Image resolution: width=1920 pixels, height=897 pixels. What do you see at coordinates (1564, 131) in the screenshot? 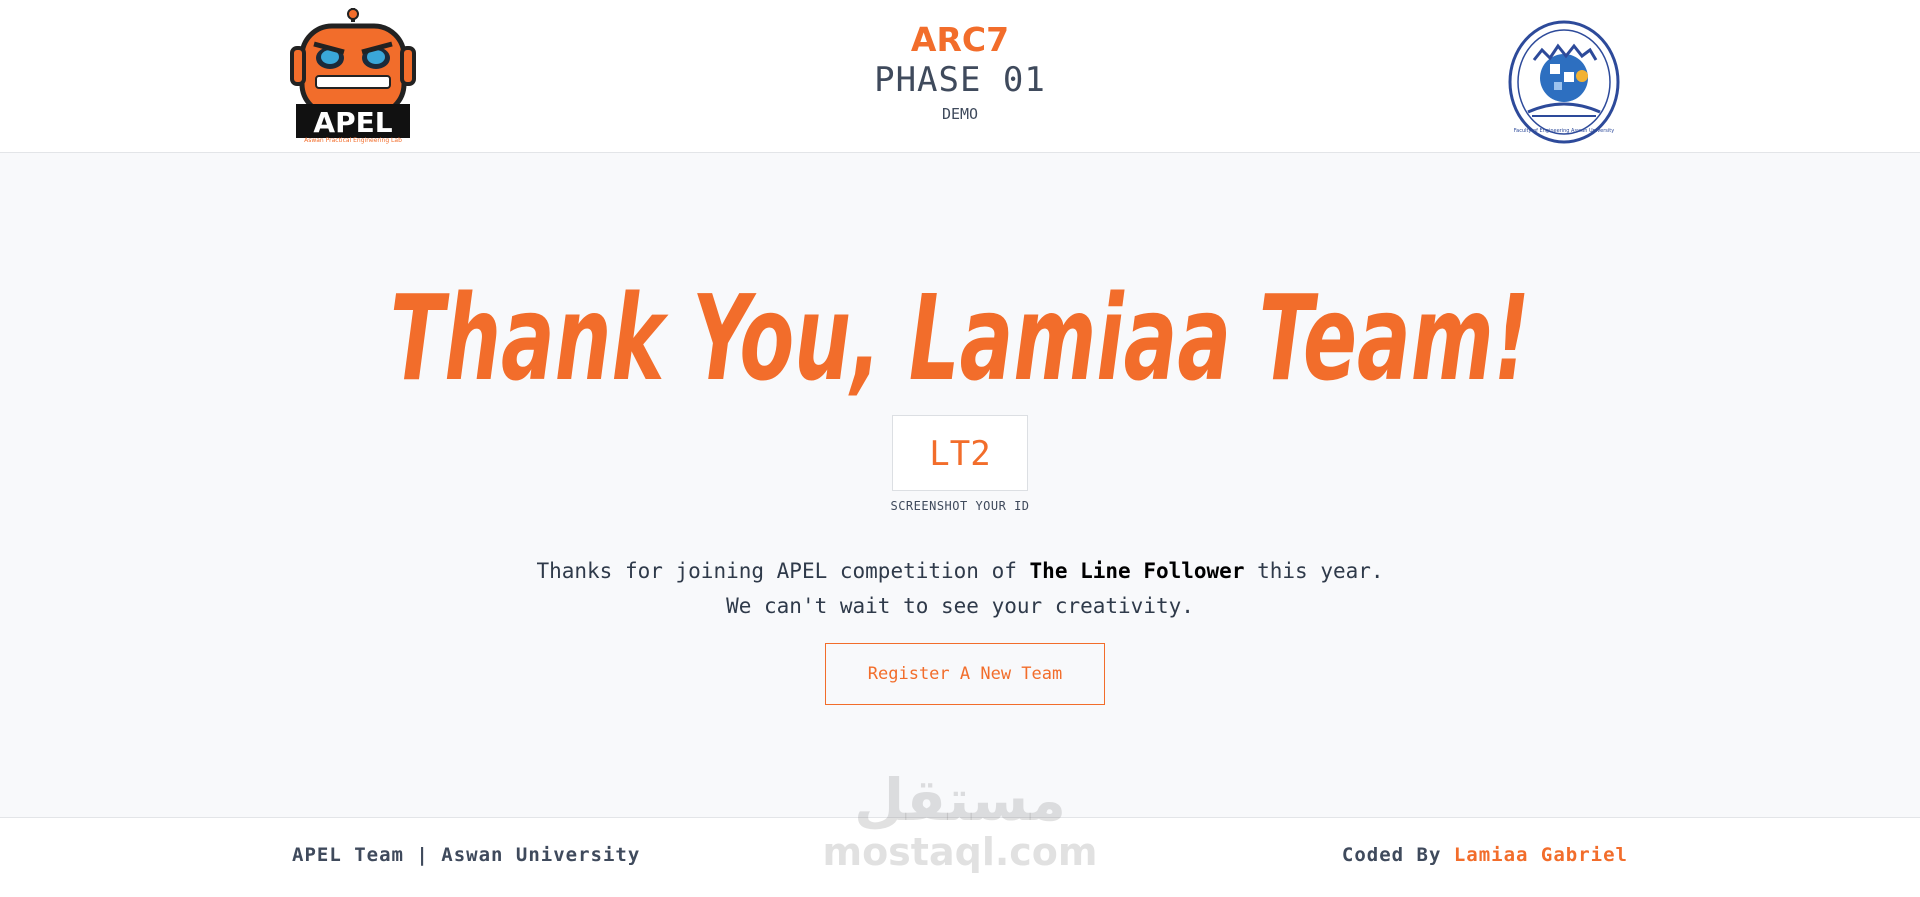
I see `svg-text:Faculty of Engineering Aswan U: Faculty of Engineering Aswan University` at bounding box center [1564, 131].